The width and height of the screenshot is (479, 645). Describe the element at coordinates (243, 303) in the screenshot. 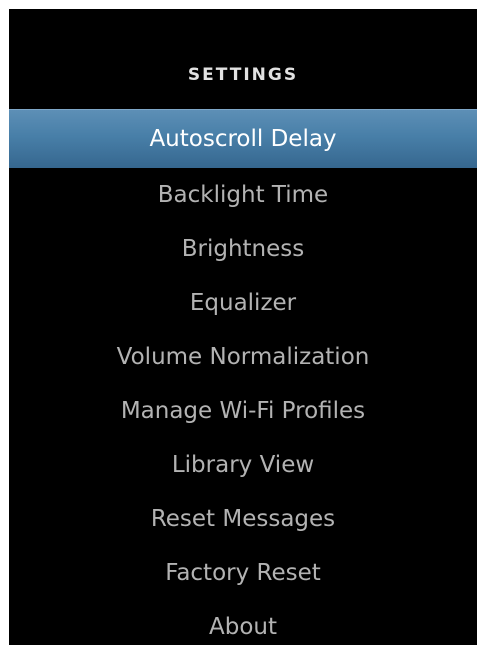

I see `menu-item-equalizer: Equalizer` at that location.